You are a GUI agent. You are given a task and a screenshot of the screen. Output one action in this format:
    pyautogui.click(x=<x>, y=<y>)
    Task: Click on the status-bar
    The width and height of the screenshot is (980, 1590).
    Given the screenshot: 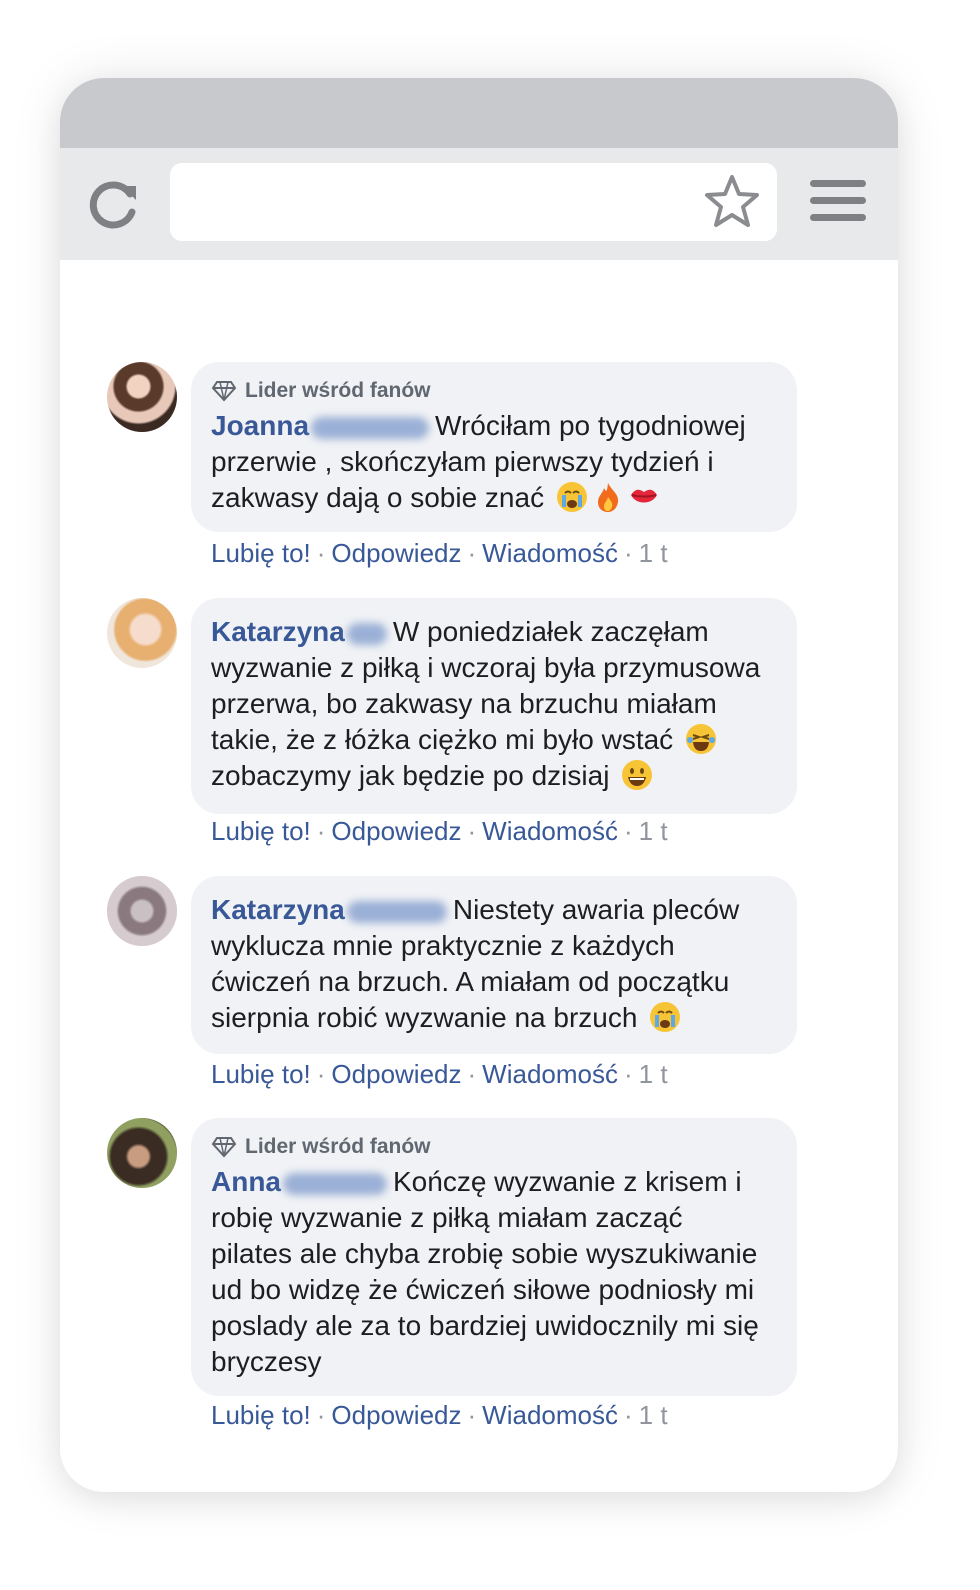 What is the action you would take?
    pyautogui.click(x=479, y=113)
    